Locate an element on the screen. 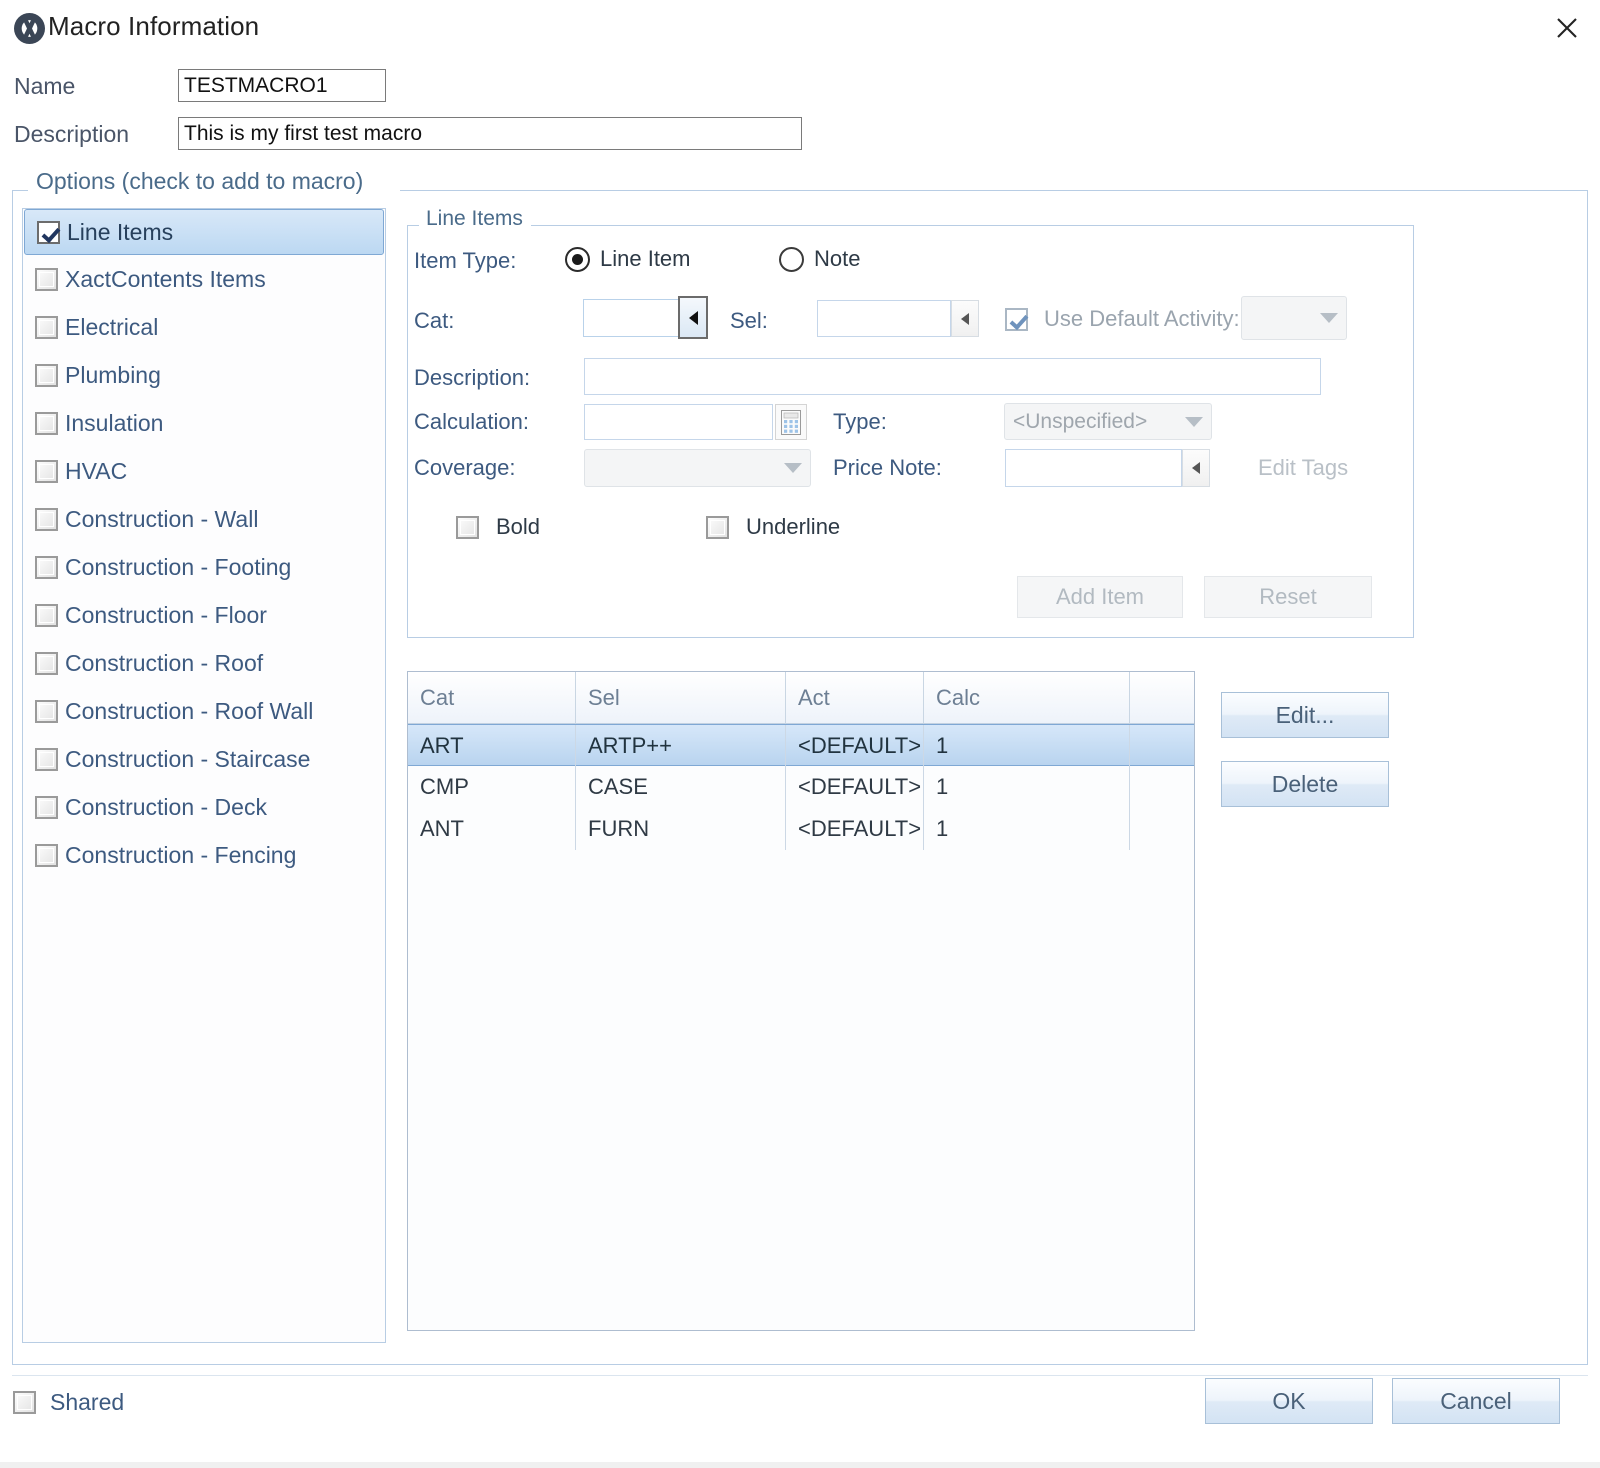 The image size is (1600, 1468). radio-note: Note is located at coordinates (819, 259).